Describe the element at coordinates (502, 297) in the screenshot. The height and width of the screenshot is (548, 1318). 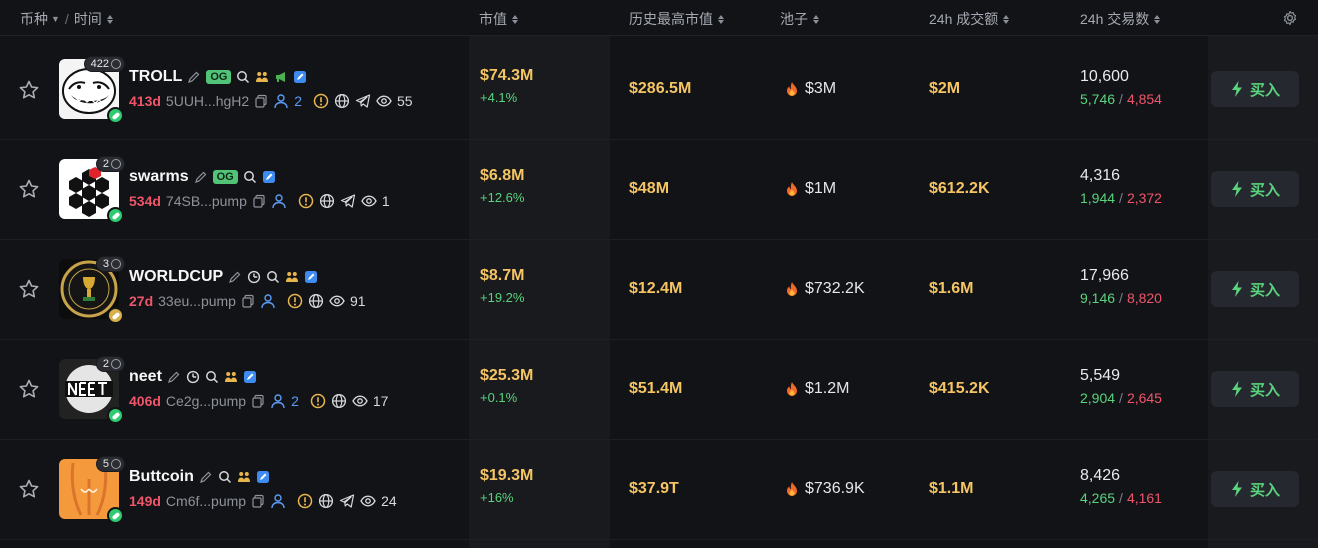
I see `market-cap-change: +19.2%` at that location.